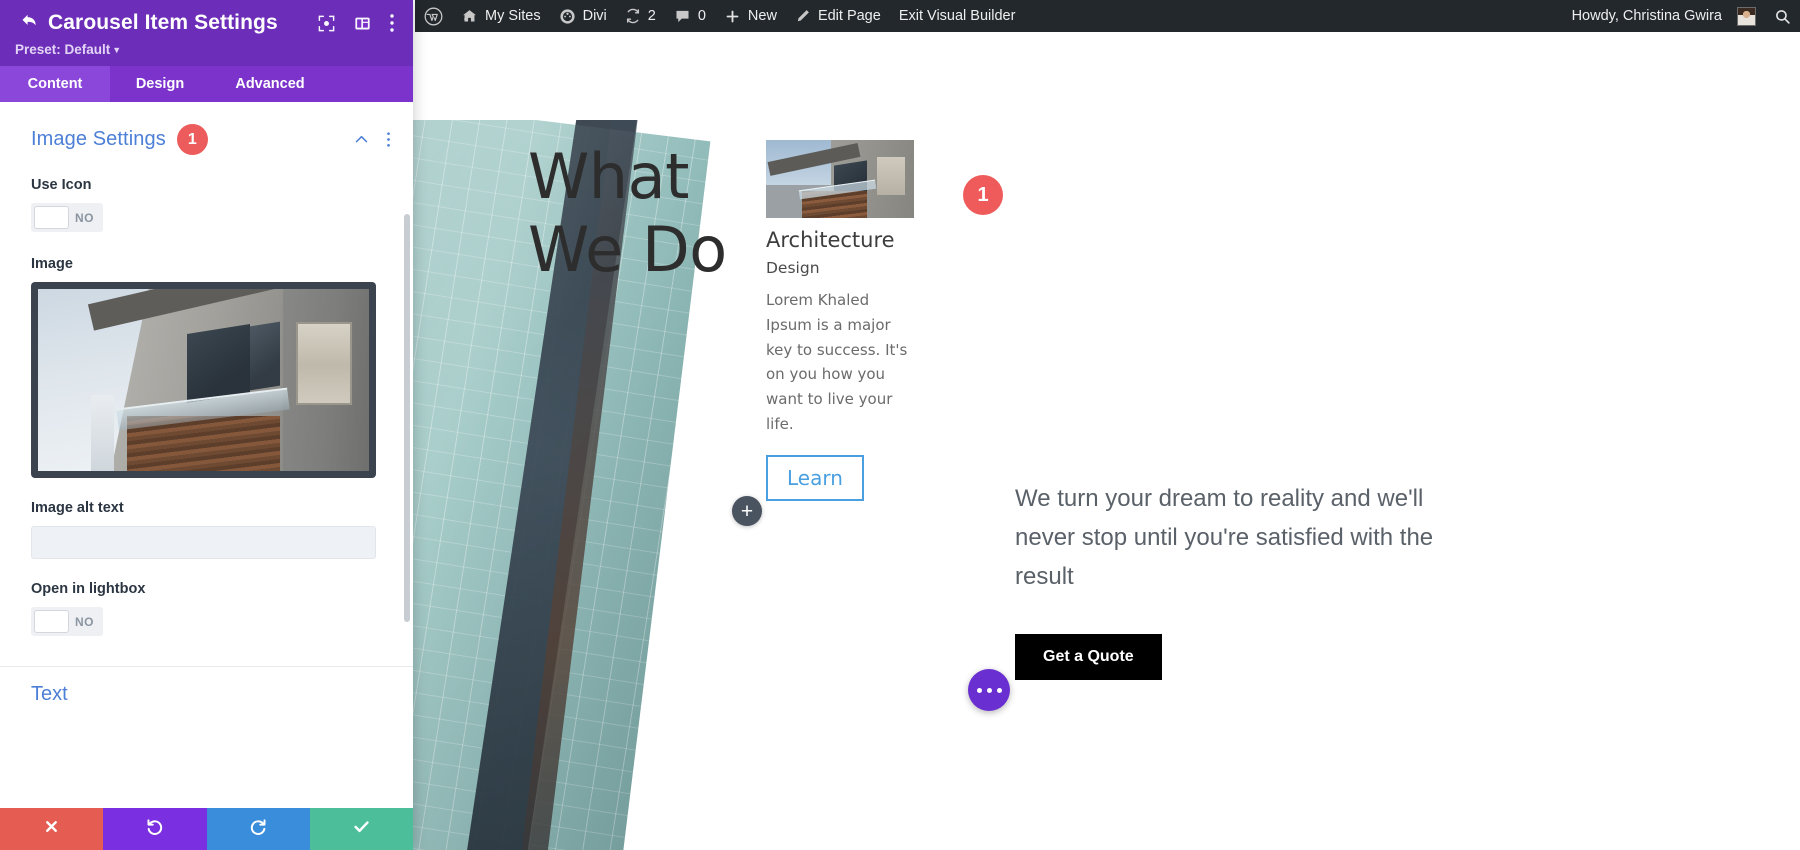  I want to click on use-icon-toggle: NO, so click(67, 217).